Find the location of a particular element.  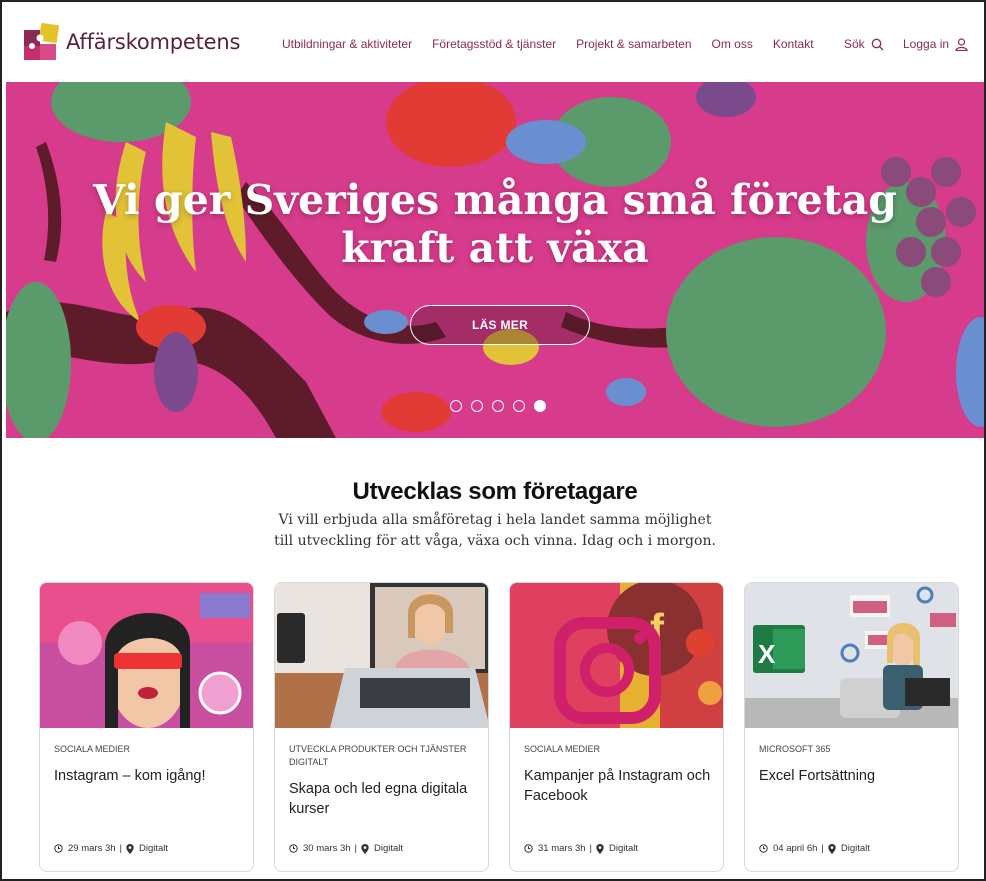

course-date: 31 mars is located at coordinates (555, 848).